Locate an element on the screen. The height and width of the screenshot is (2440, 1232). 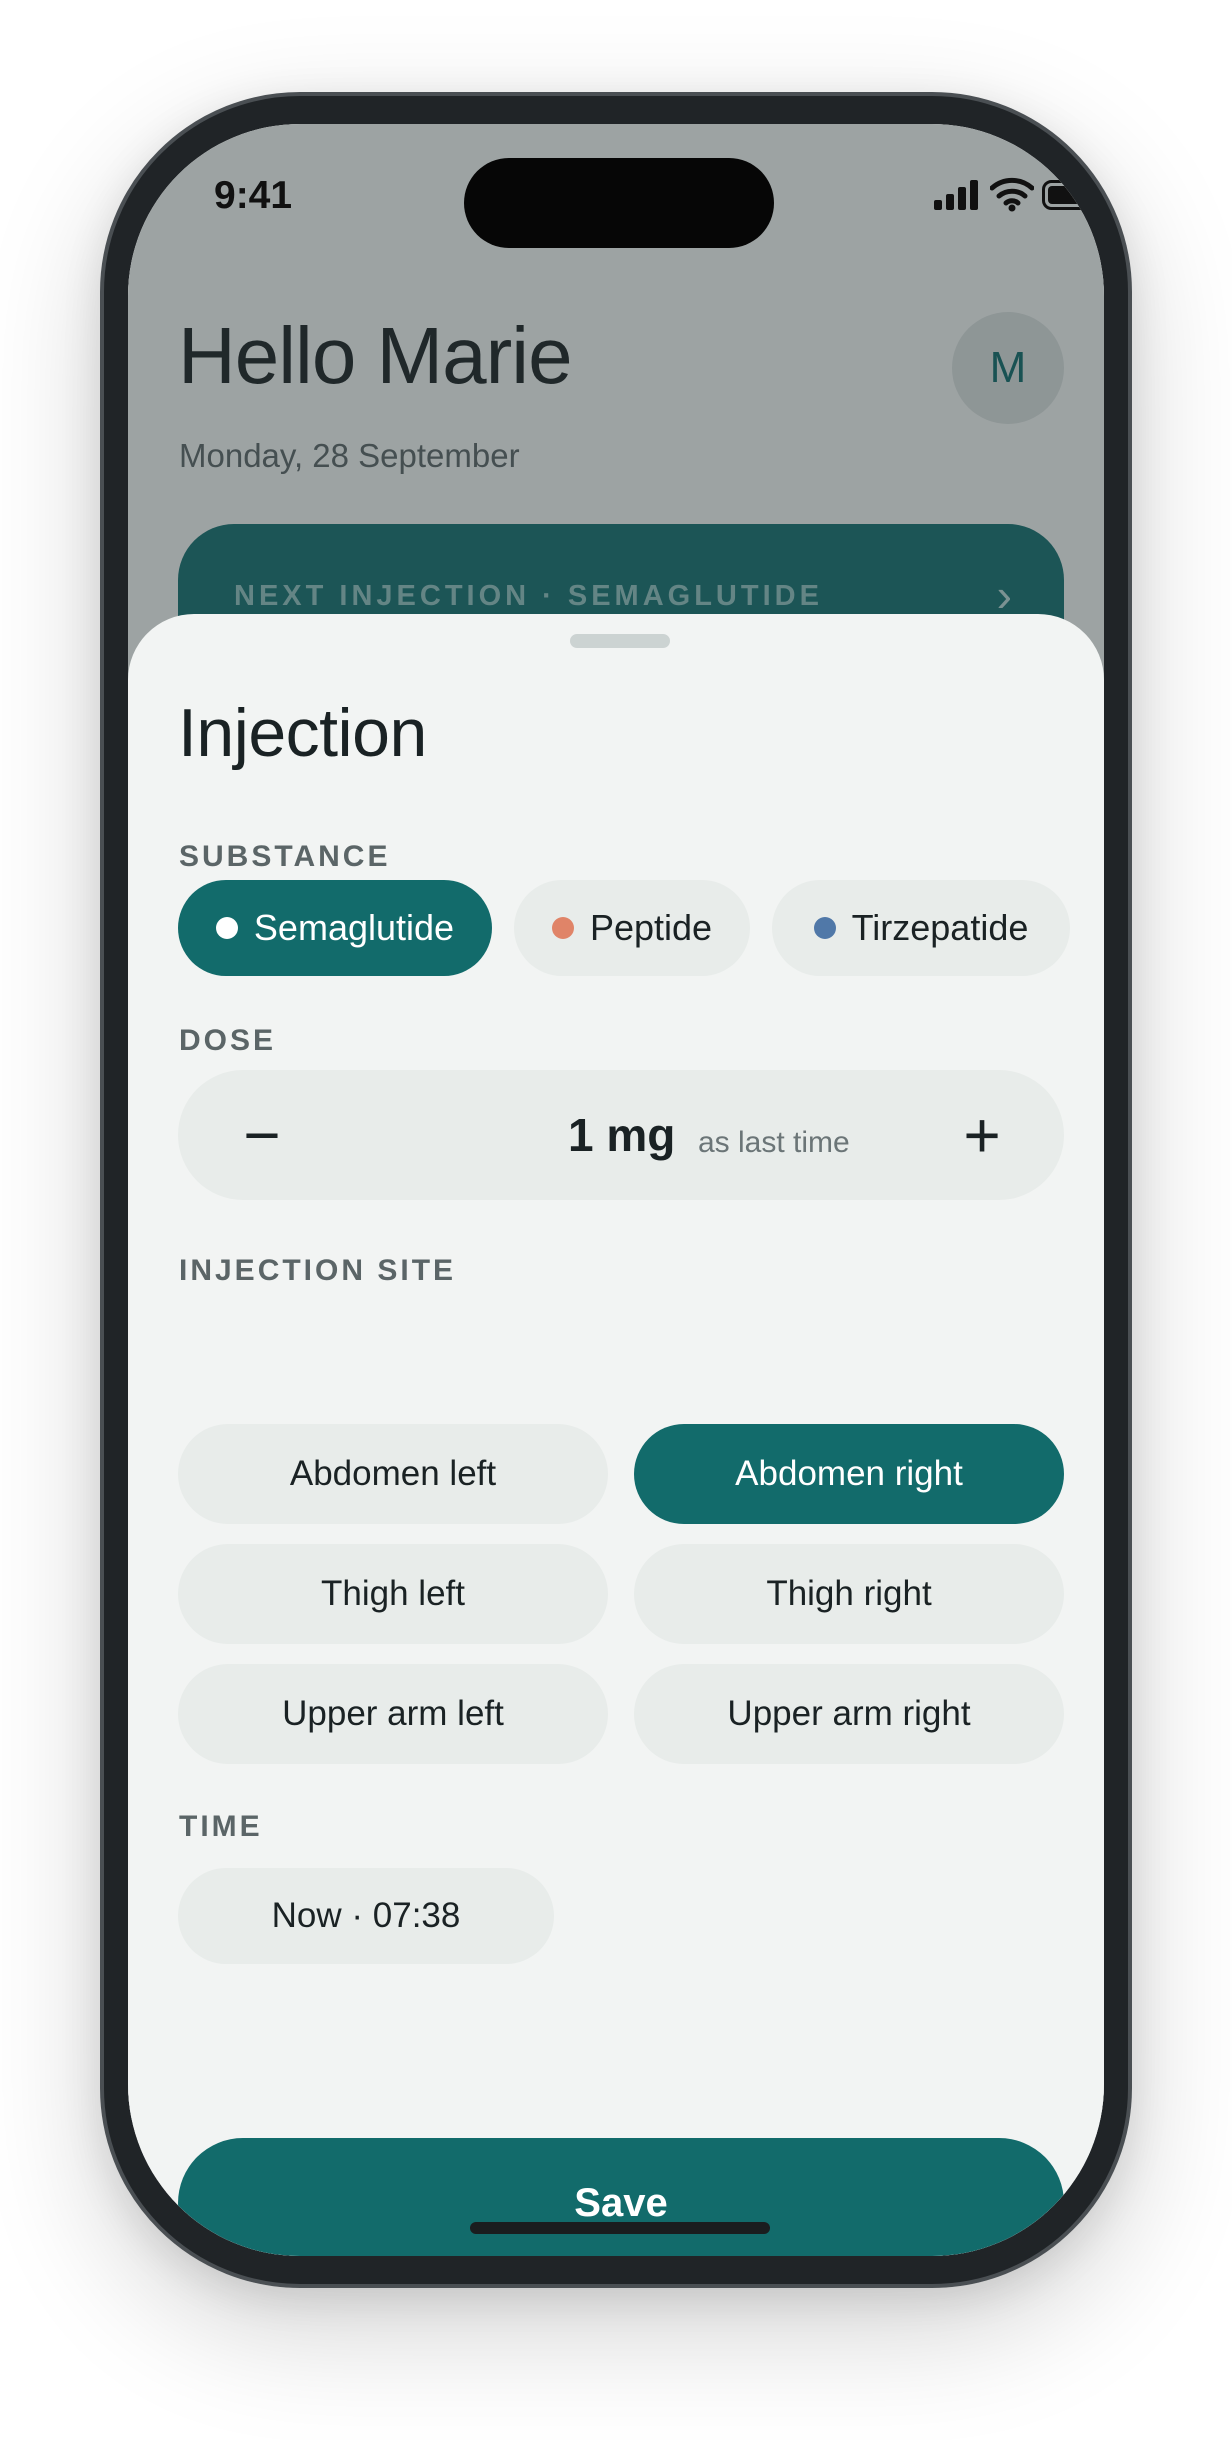
injection-site-label: INJECTION SITE is located at coordinates (318, 1270).